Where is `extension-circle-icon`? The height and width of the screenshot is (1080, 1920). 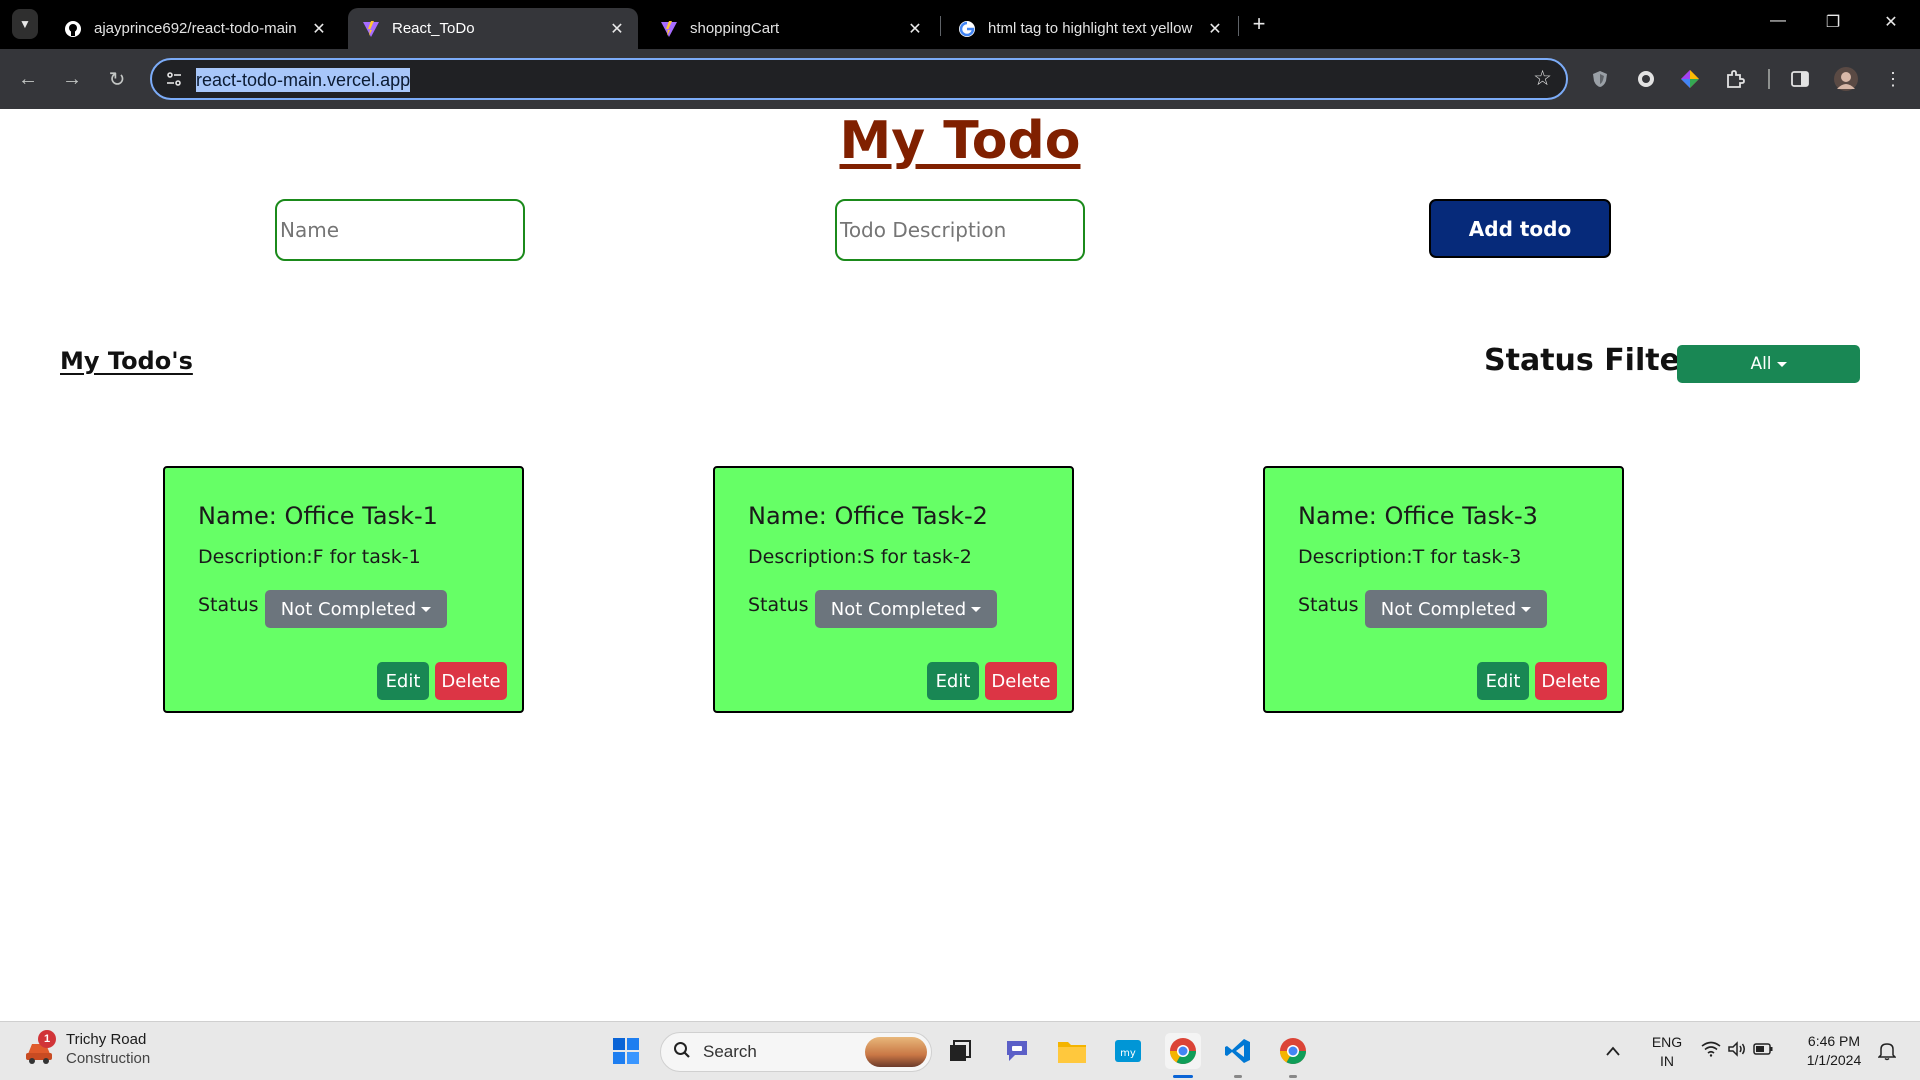
extension-circle-icon is located at coordinates (1646, 79).